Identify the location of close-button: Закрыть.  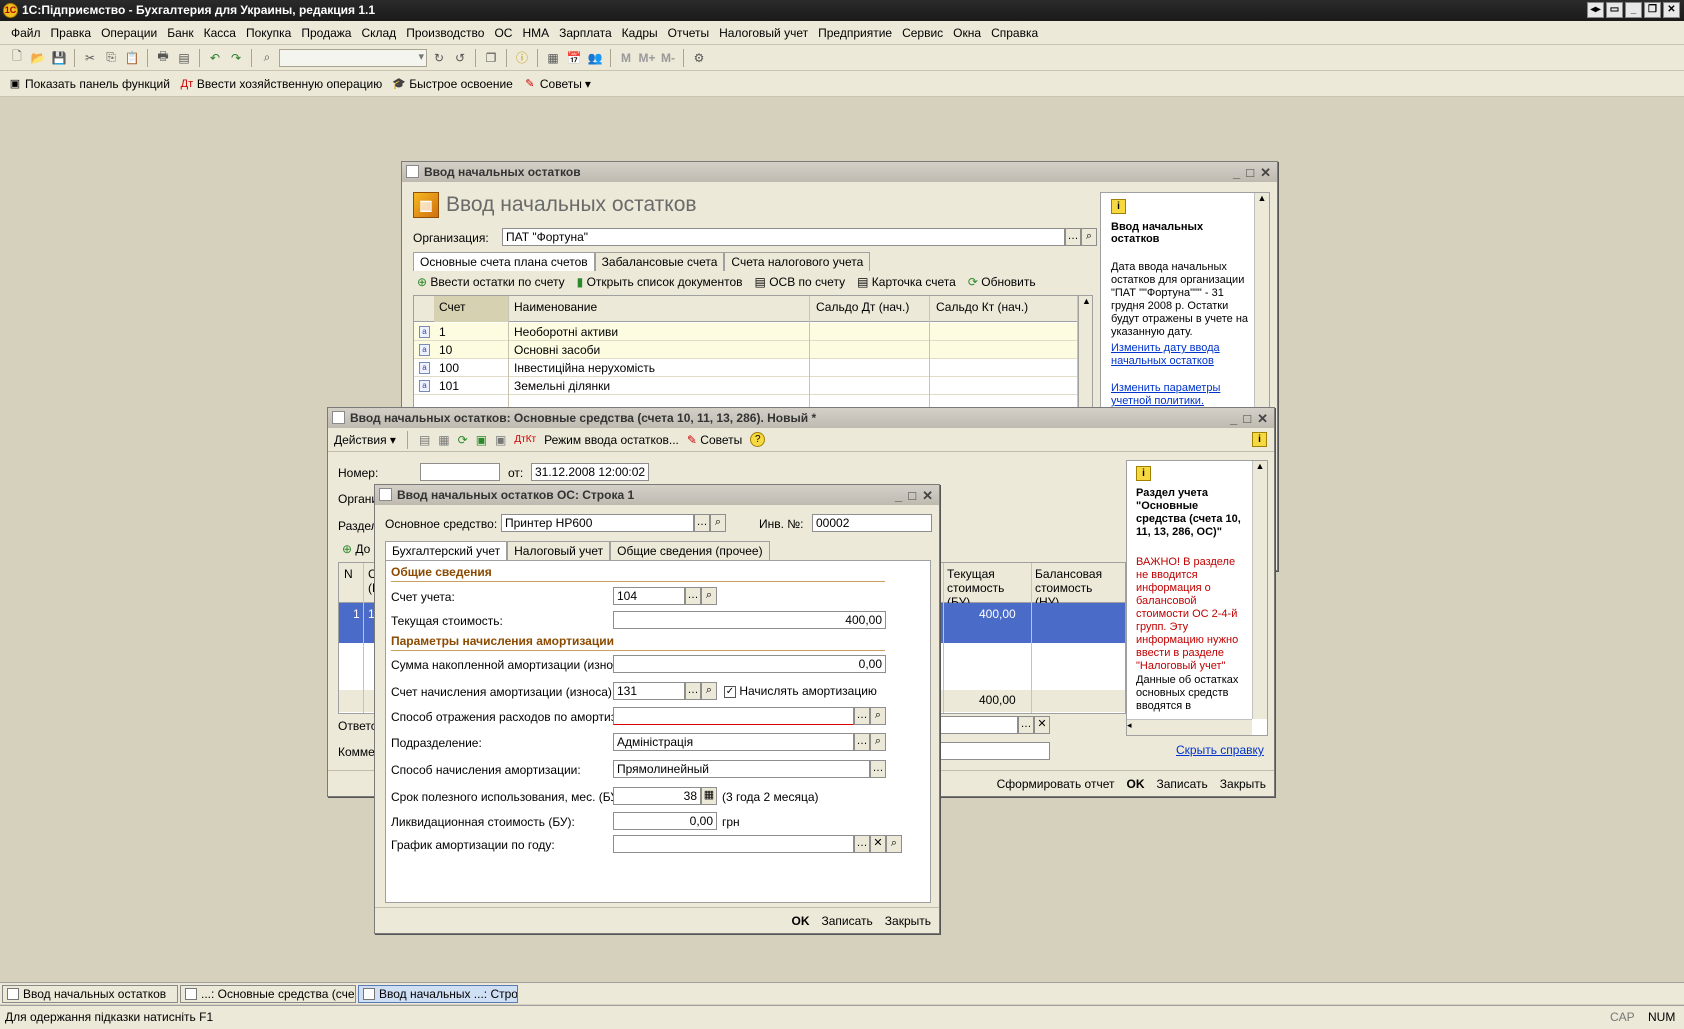
(1243, 784).